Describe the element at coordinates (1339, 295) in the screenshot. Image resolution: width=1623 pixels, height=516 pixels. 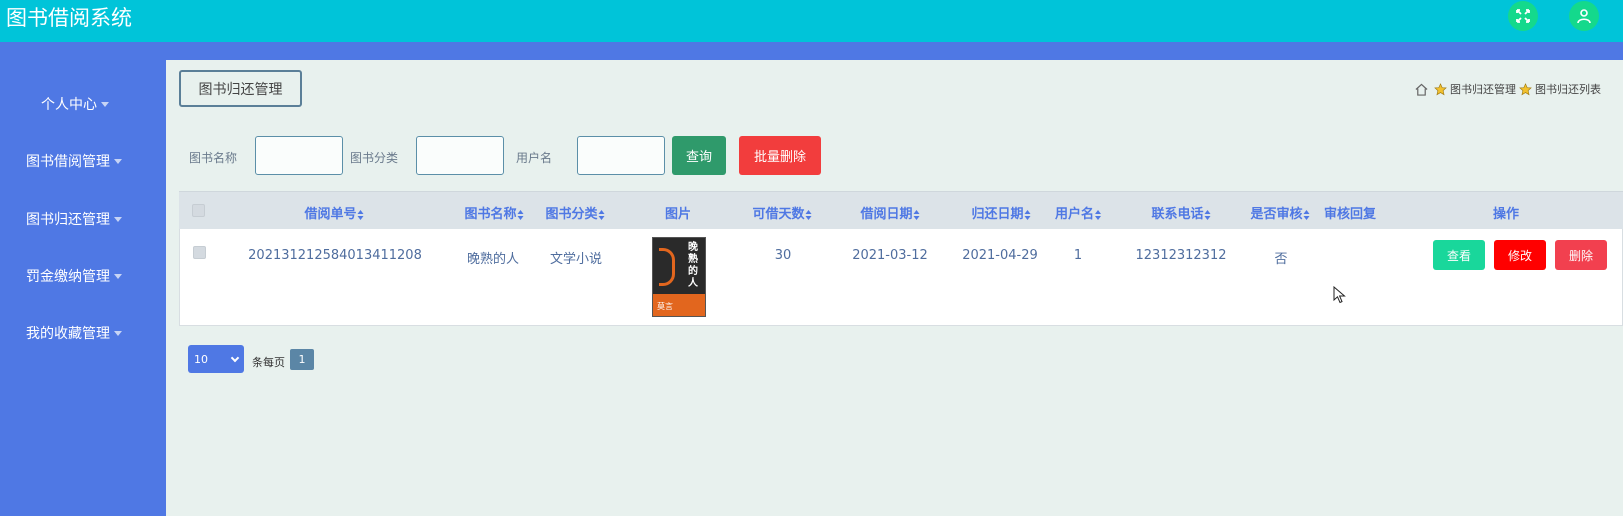
I see `mouse-cursor-icon` at that location.